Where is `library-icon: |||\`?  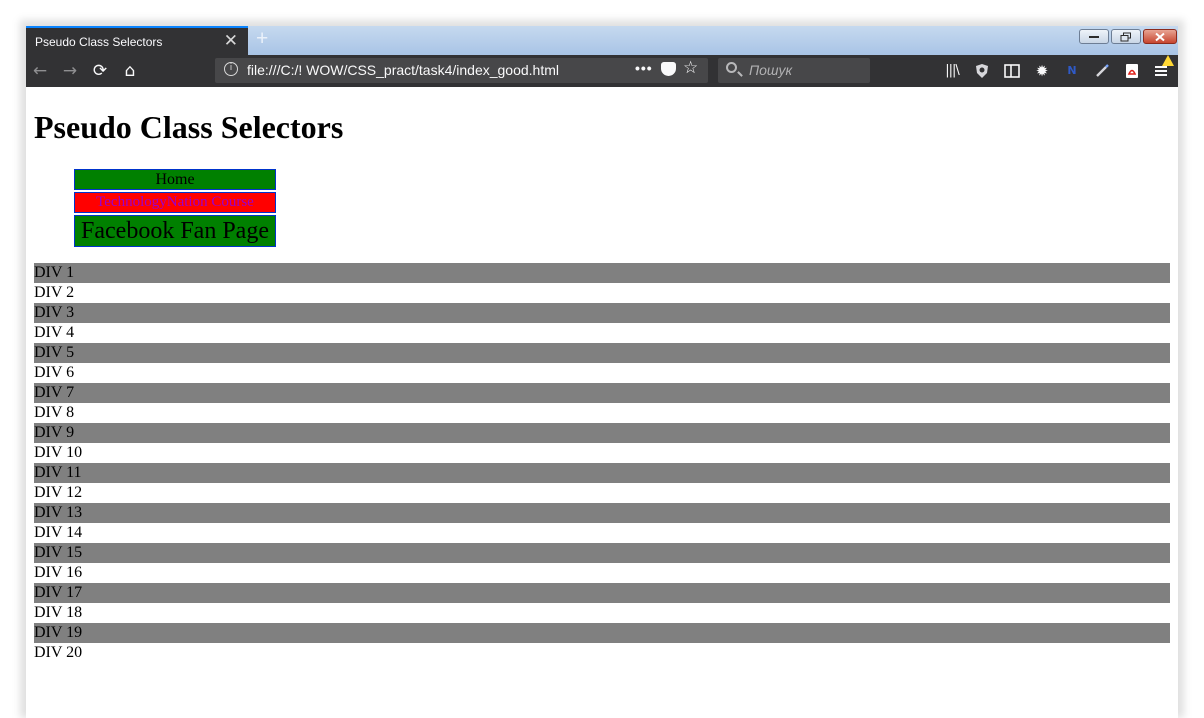
library-icon: |||\ is located at coordinates (952, 71).